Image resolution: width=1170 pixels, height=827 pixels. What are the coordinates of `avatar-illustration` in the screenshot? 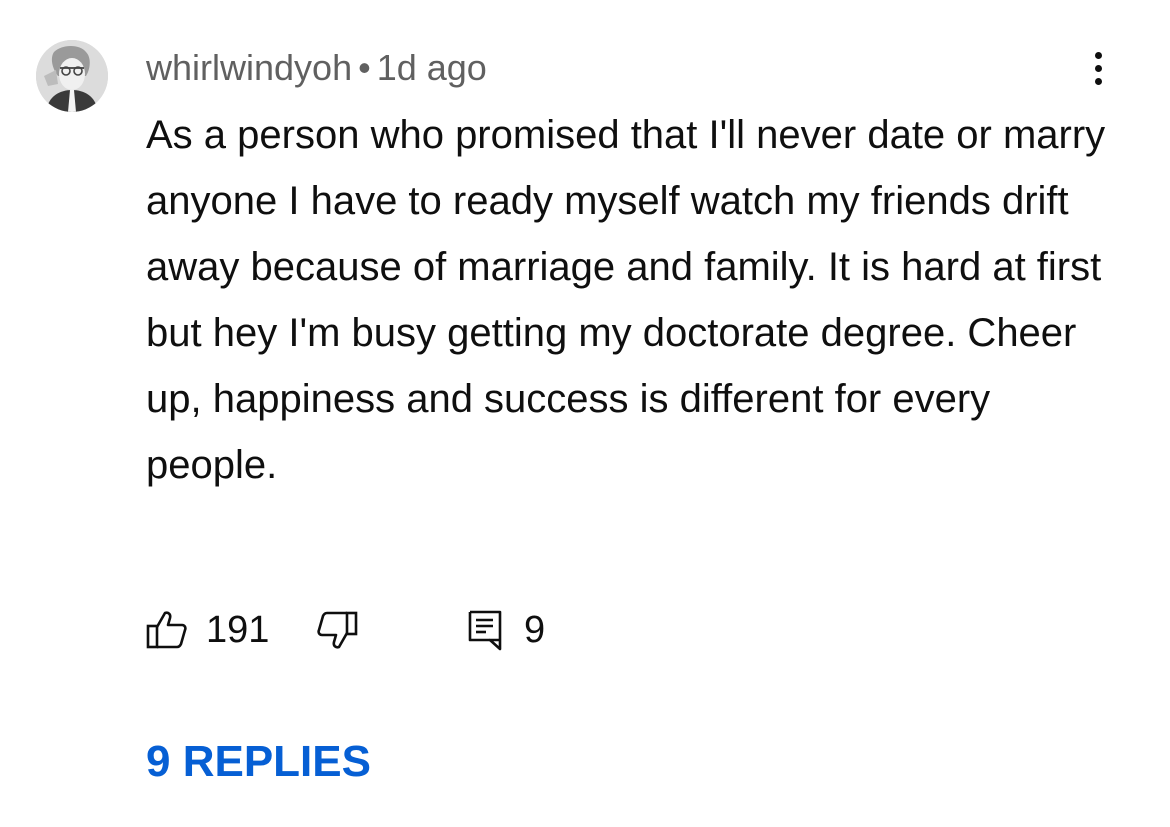 It's located at (72, 76).